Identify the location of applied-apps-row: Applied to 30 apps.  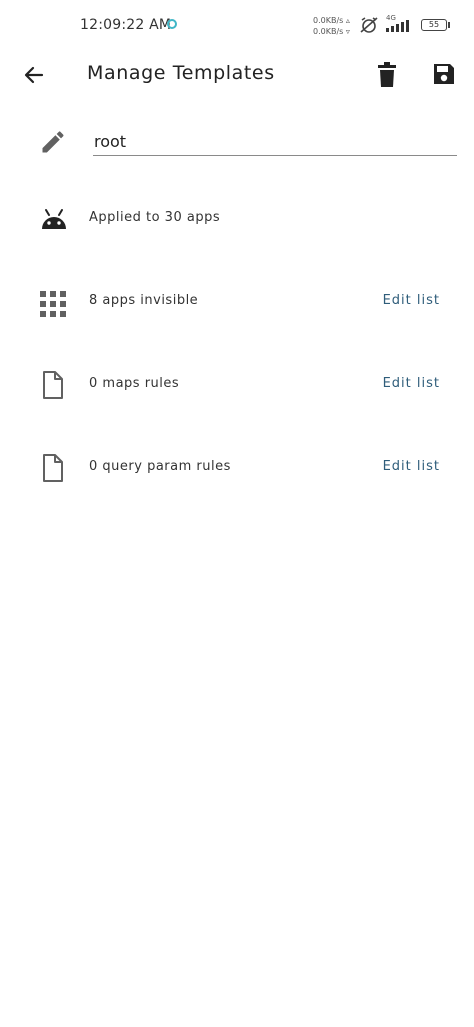
(237, 219).